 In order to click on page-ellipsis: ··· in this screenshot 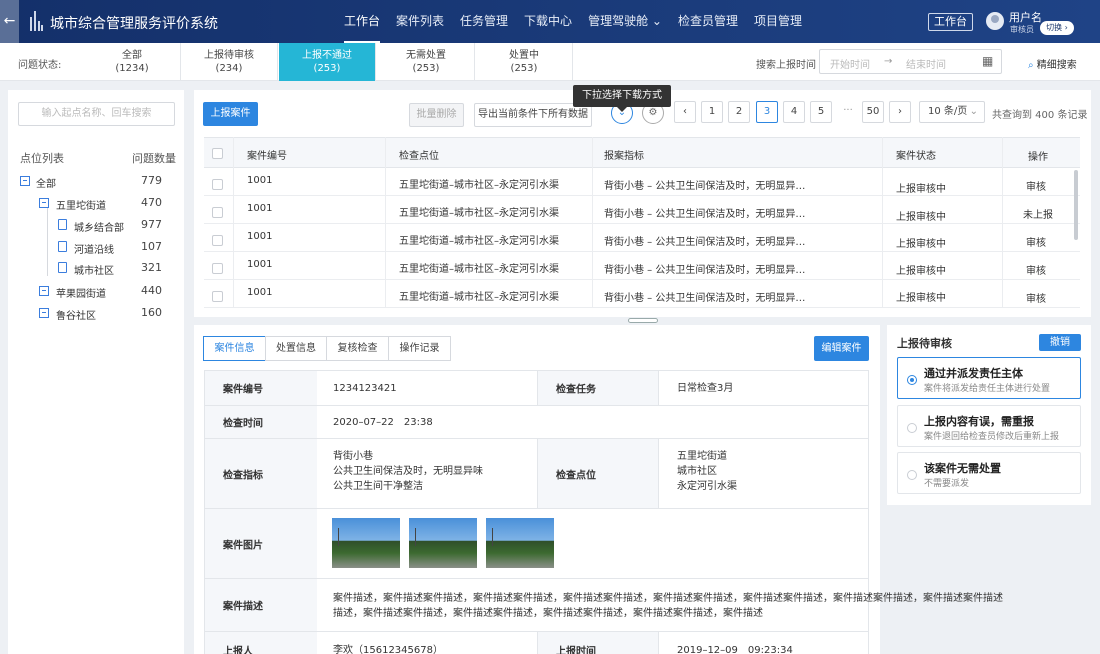, I will do `click(848, 112)`.